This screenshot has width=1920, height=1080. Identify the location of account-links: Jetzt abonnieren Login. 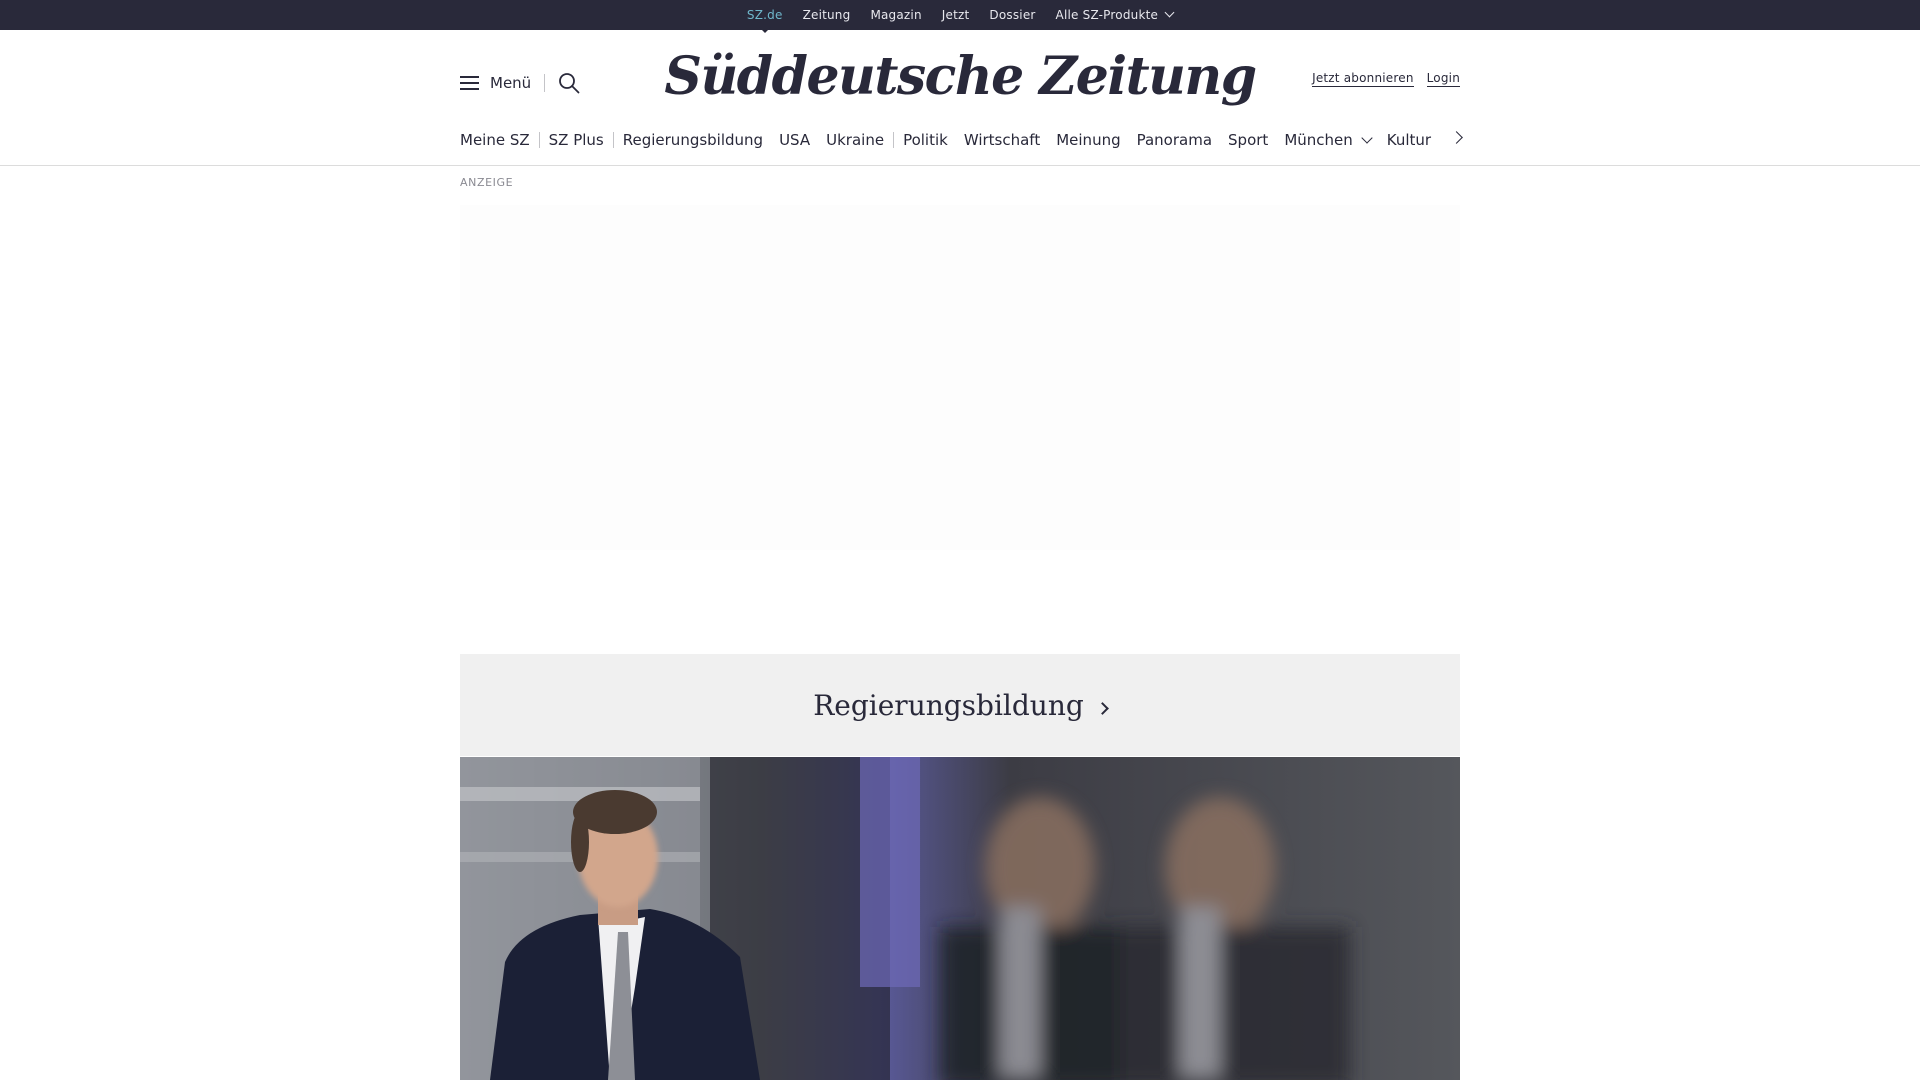
(1386, 79).